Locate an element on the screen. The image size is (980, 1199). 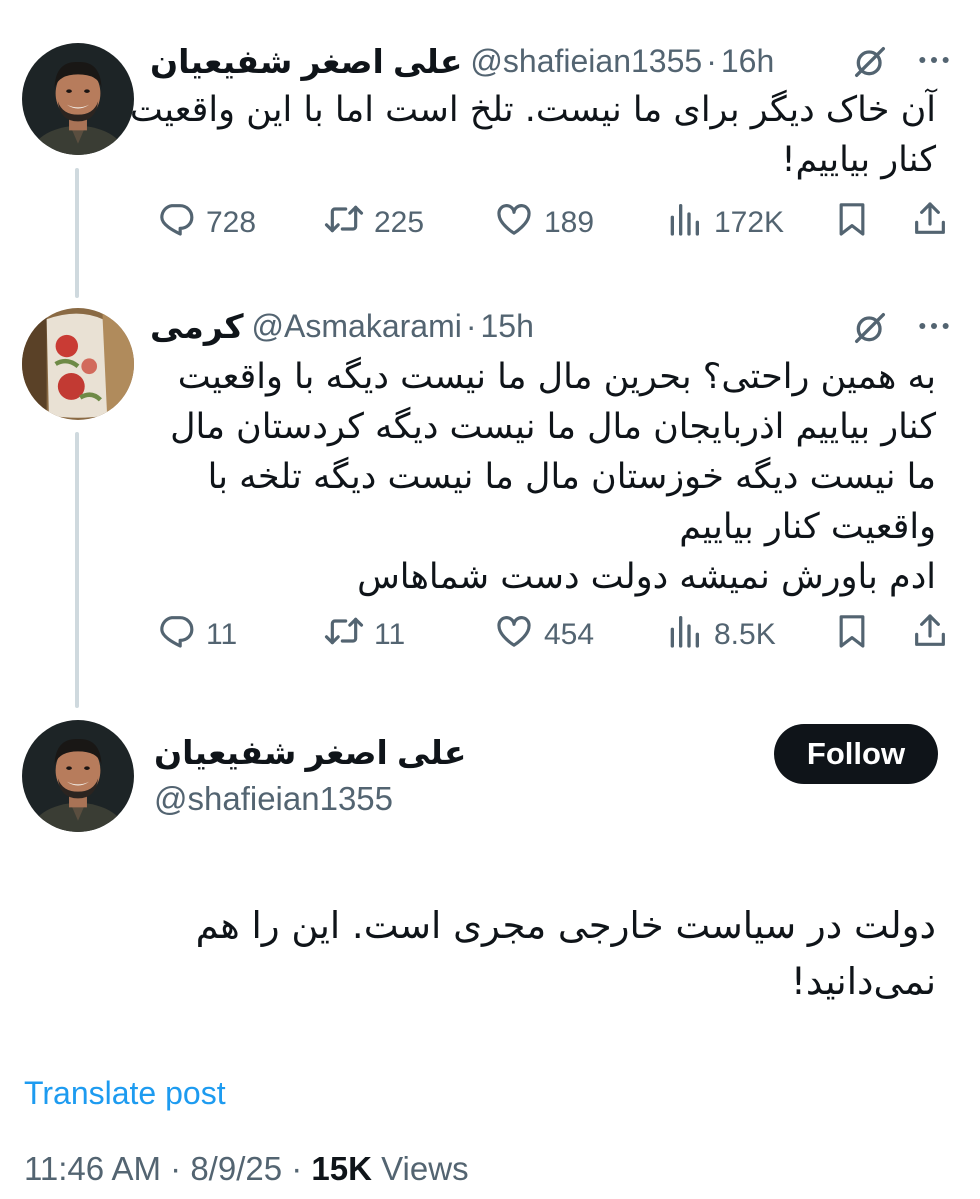
views-button: 172K is located at coordinates (724, 223).